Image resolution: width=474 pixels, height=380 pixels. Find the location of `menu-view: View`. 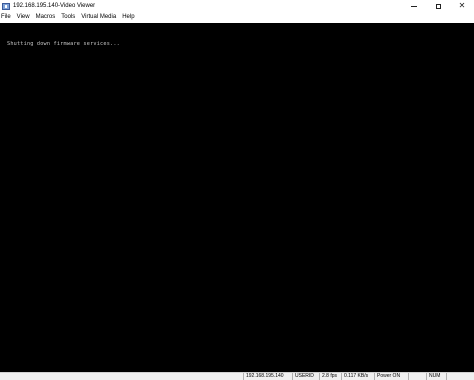

menu-view: View is located at coordinates (23, 17).